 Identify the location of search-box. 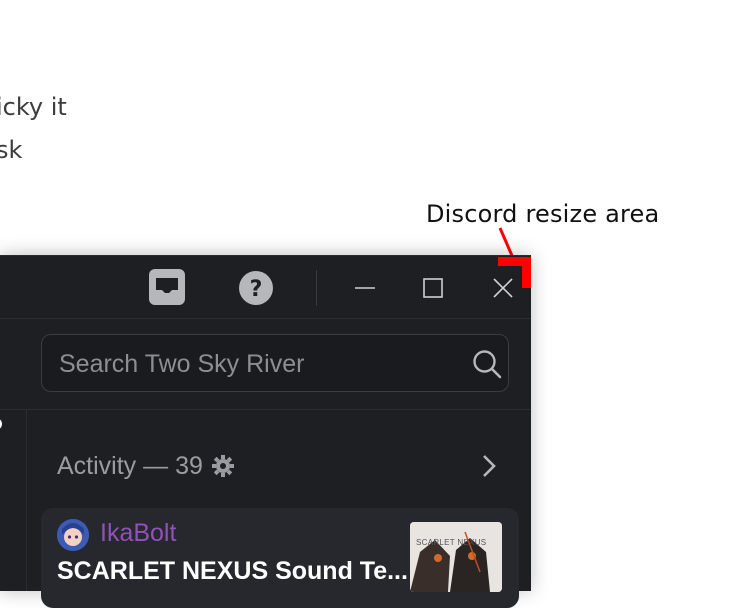
(275, 363).